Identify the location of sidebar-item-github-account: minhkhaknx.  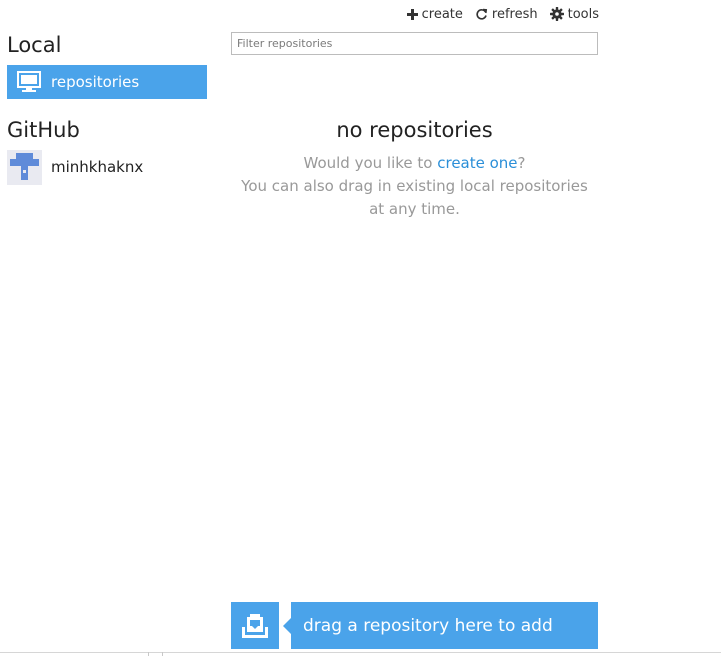
(107, 167).